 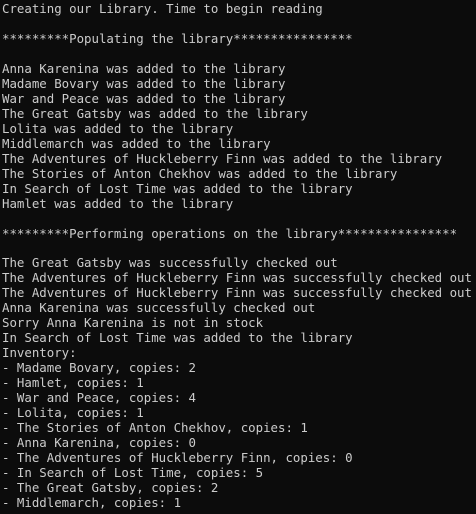 I want to click on terminal-line: - Middlemarch, copies: 1, so click(x=92, y=502).